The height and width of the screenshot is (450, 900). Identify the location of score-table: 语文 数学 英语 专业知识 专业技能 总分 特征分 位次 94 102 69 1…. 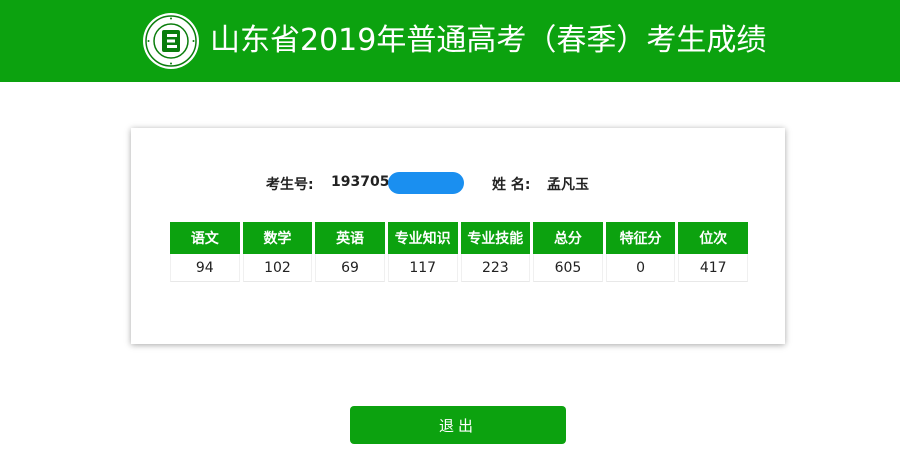
(459, 252).